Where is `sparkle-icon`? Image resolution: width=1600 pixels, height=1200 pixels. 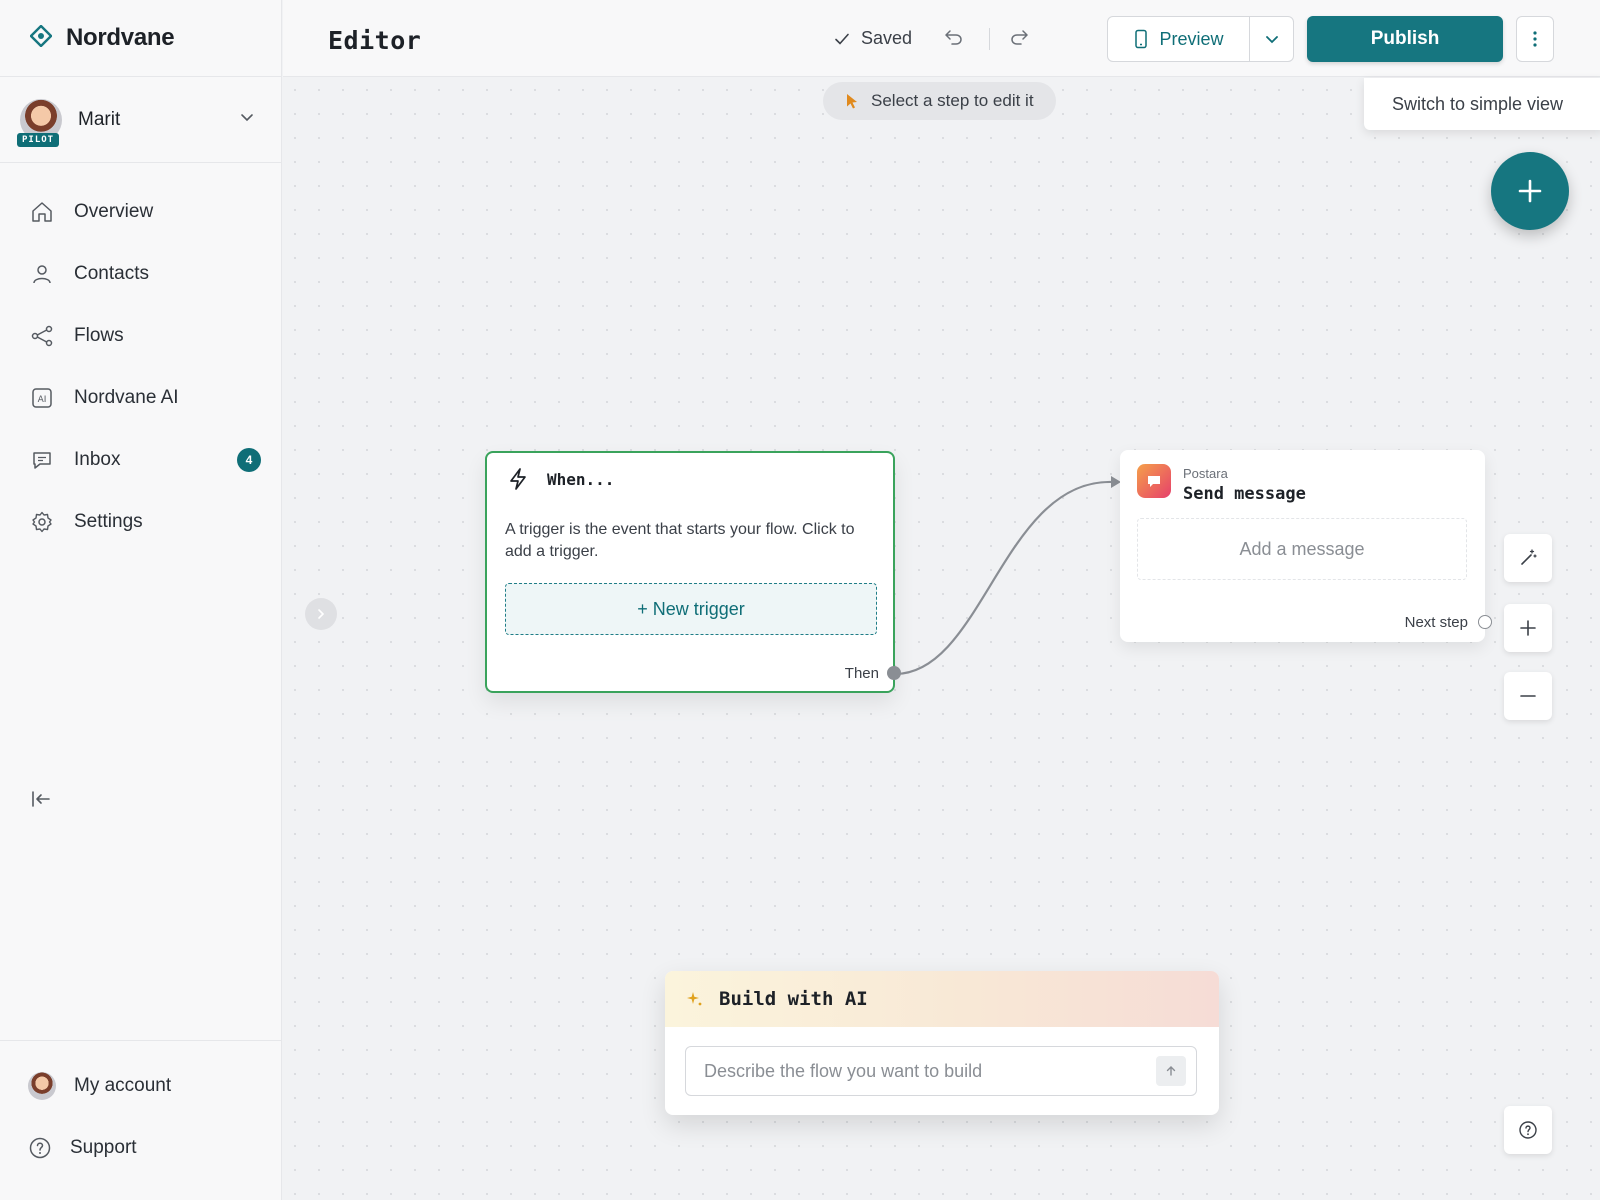 sparkle-icon is located at coordinates (694, 999).